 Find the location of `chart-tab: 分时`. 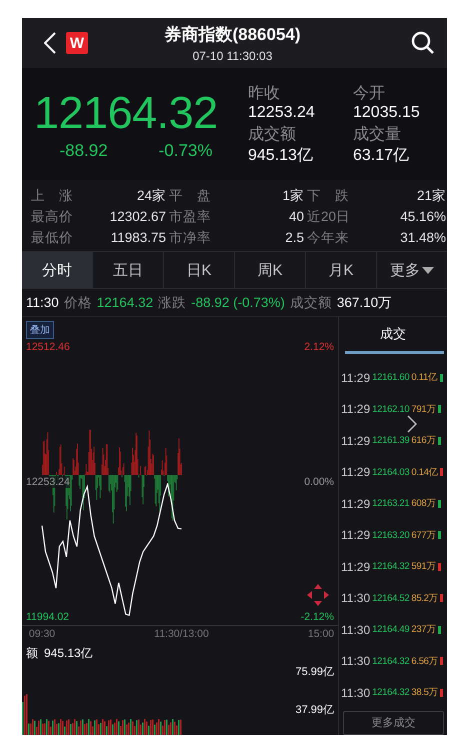

chart-tab: 分时 is located at coordinates (57, 270).